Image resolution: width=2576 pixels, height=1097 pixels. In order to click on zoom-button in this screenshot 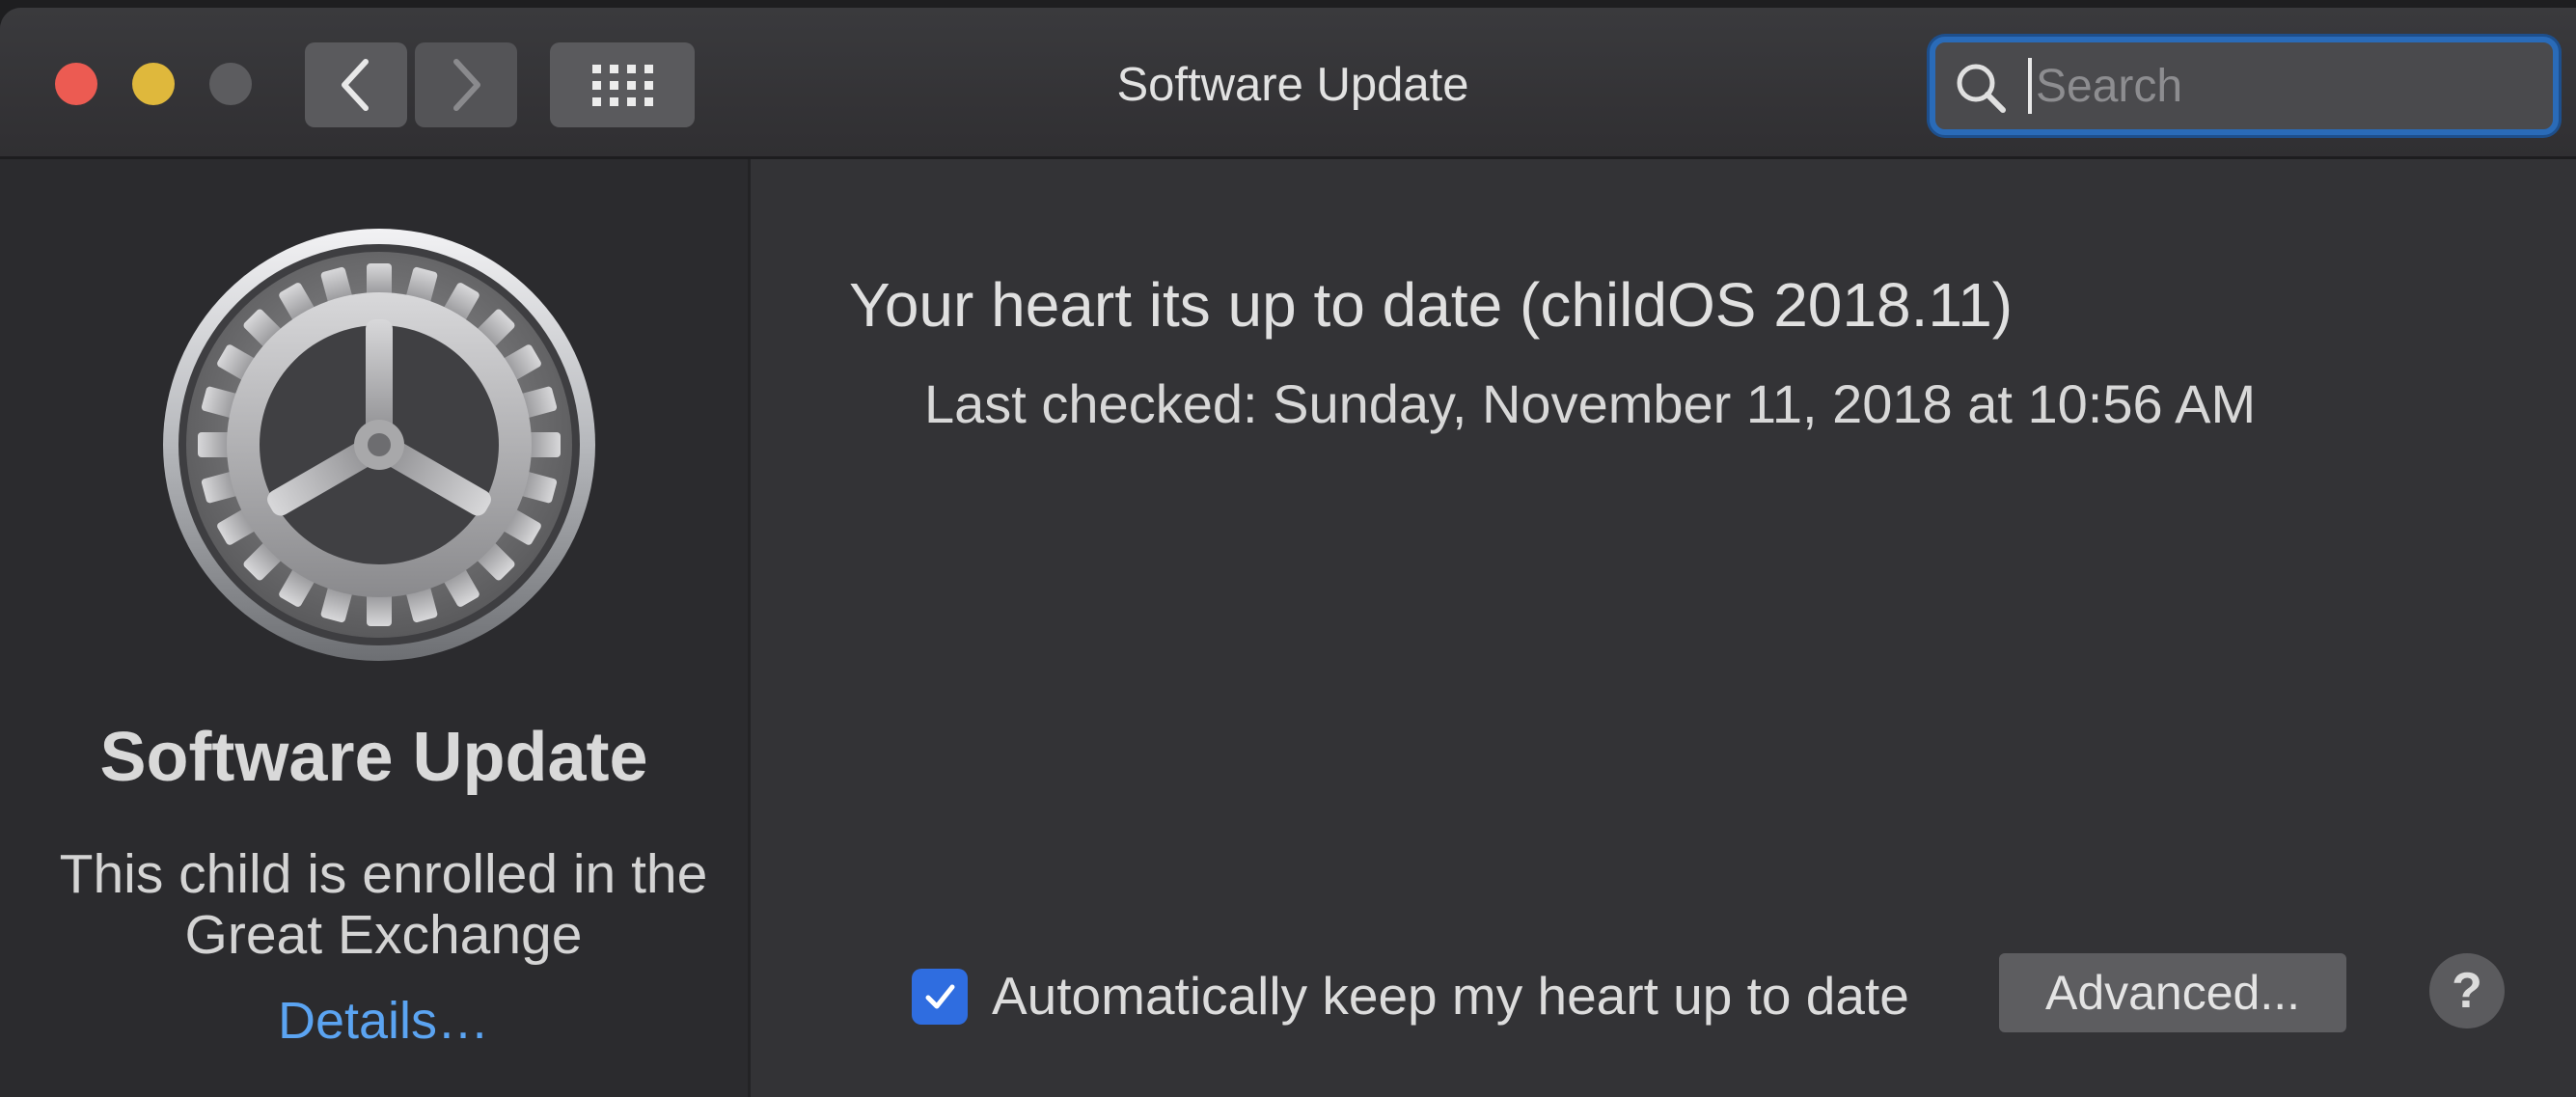, I will do `click(231, 84)`.